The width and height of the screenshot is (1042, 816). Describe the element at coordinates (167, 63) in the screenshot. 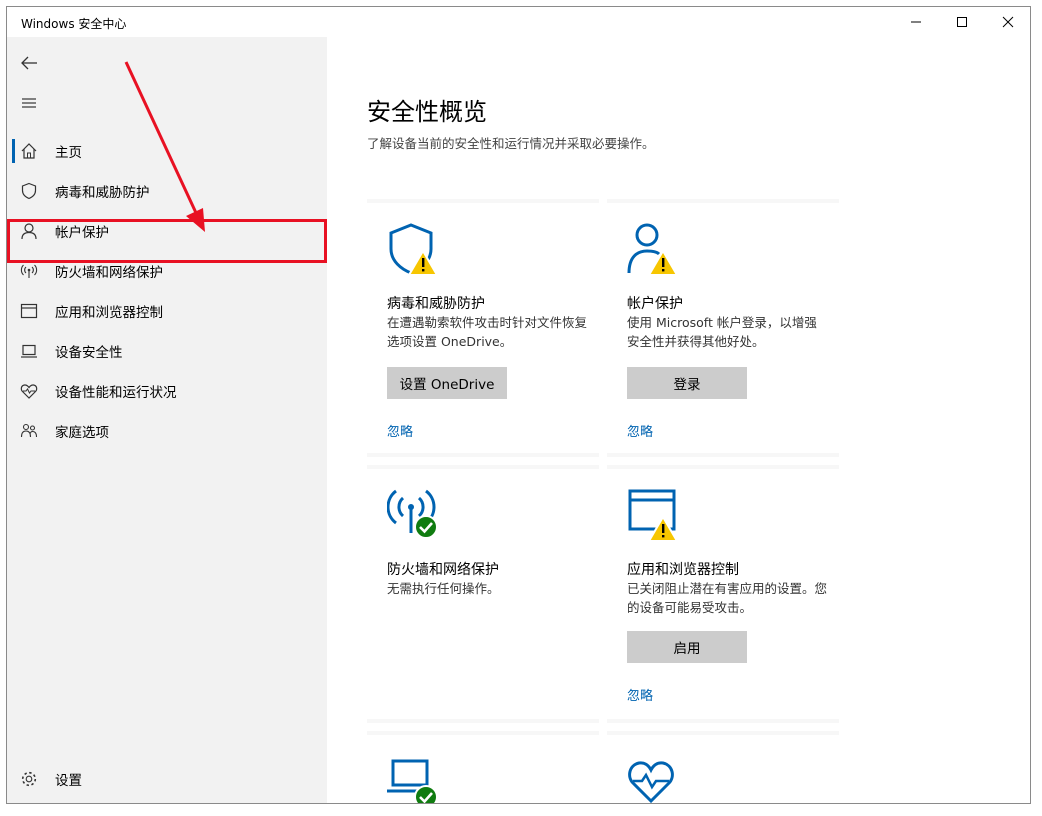

I see `back-button` at that location.